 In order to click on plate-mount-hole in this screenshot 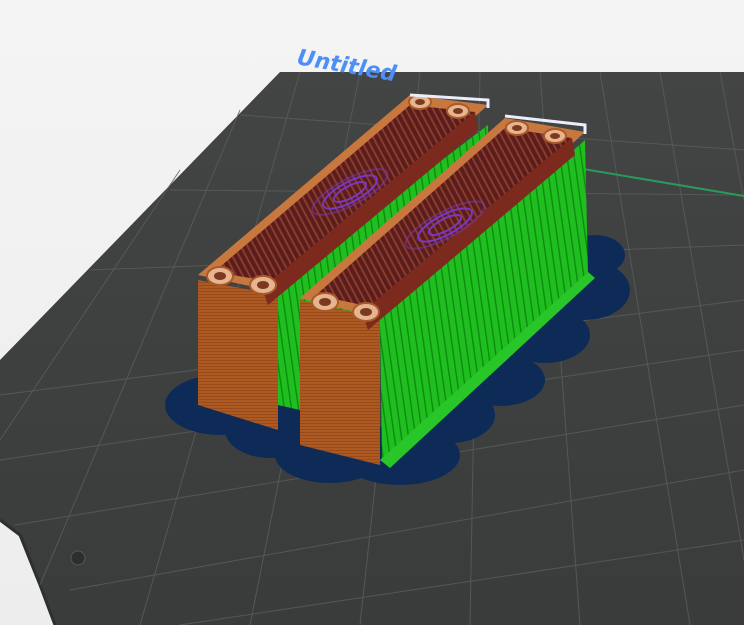, I will do `click(78, 558)`.